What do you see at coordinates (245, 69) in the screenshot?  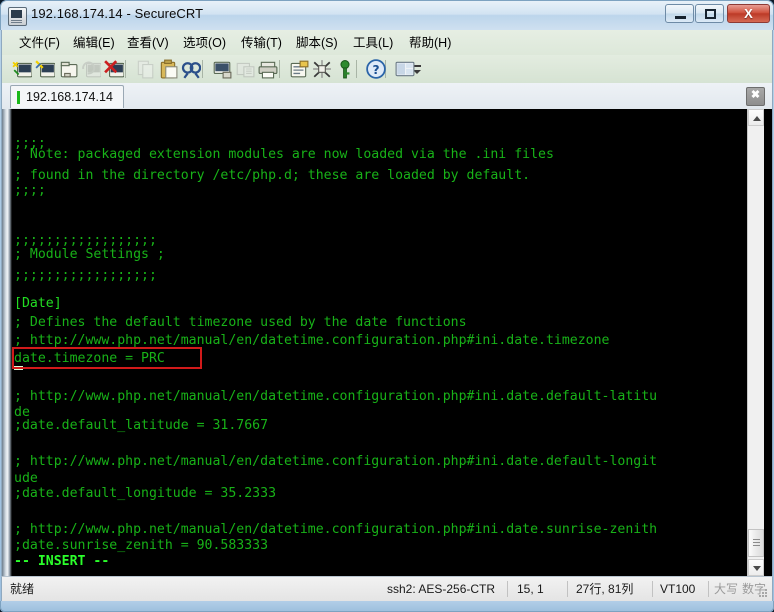 I see `log-session-icon` at bounding box center [245, 69].